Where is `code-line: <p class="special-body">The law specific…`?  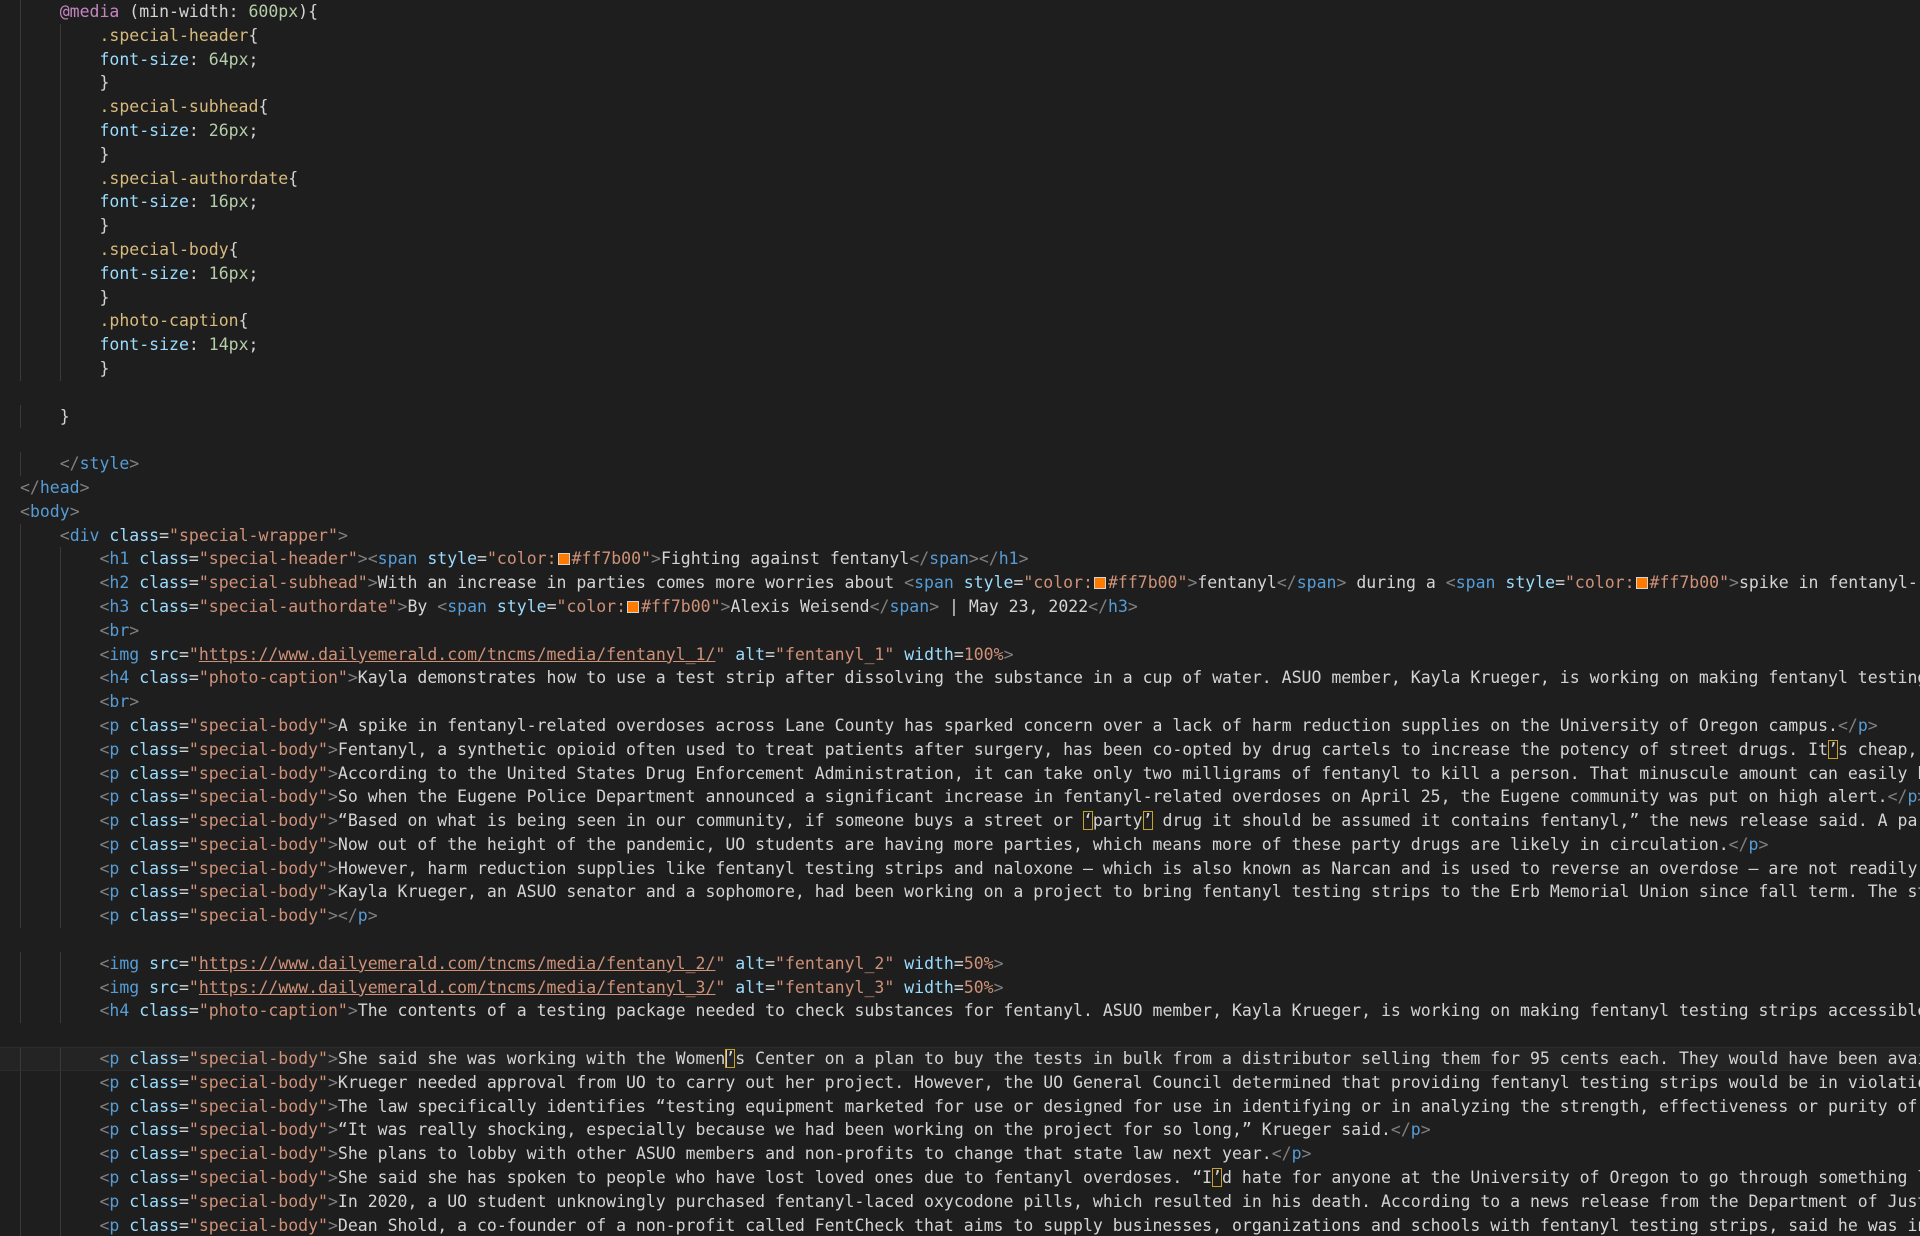
code-line: <p class="special-body">The law specific… is located at coordinates (960, 1106).